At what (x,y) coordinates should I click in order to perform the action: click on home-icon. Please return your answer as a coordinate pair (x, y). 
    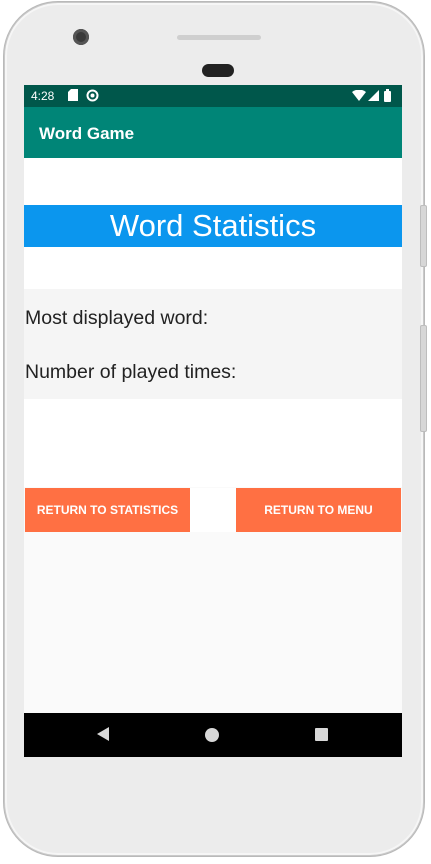
    Looking at the image, I should click on (212, 737).